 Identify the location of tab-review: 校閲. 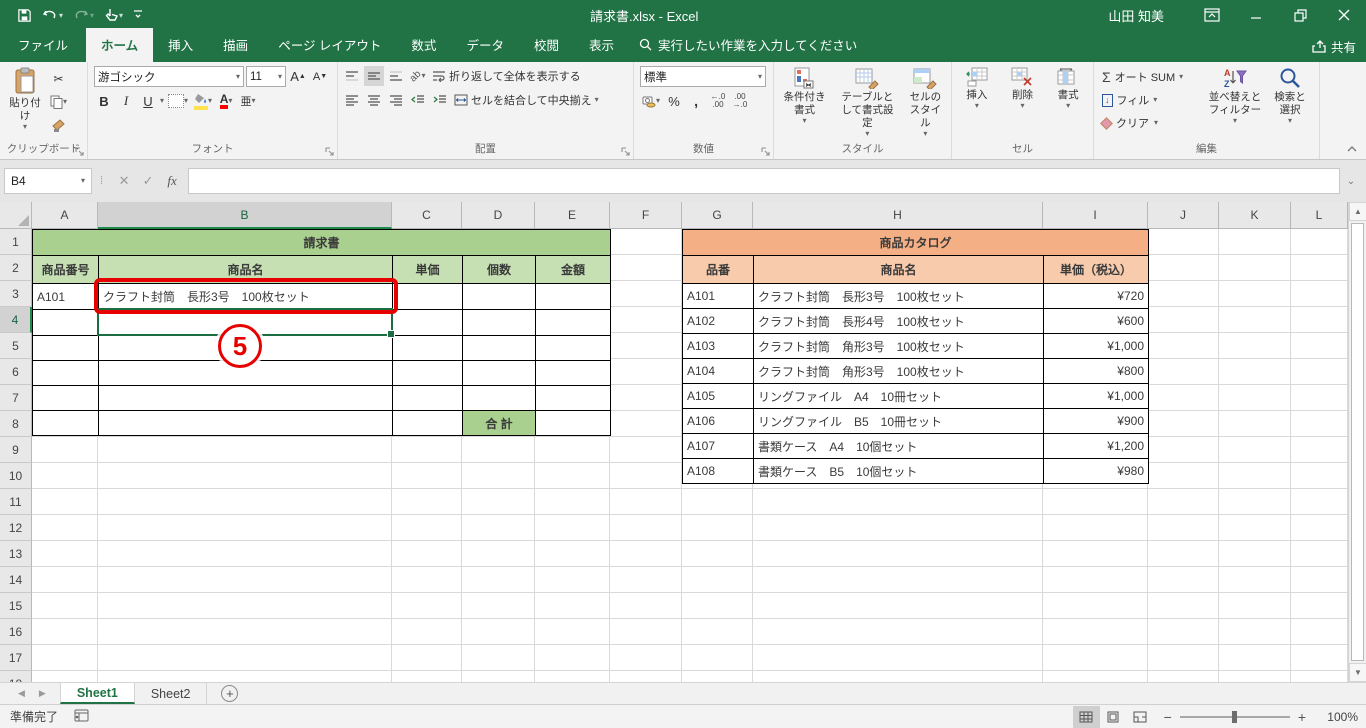
(546, 45).